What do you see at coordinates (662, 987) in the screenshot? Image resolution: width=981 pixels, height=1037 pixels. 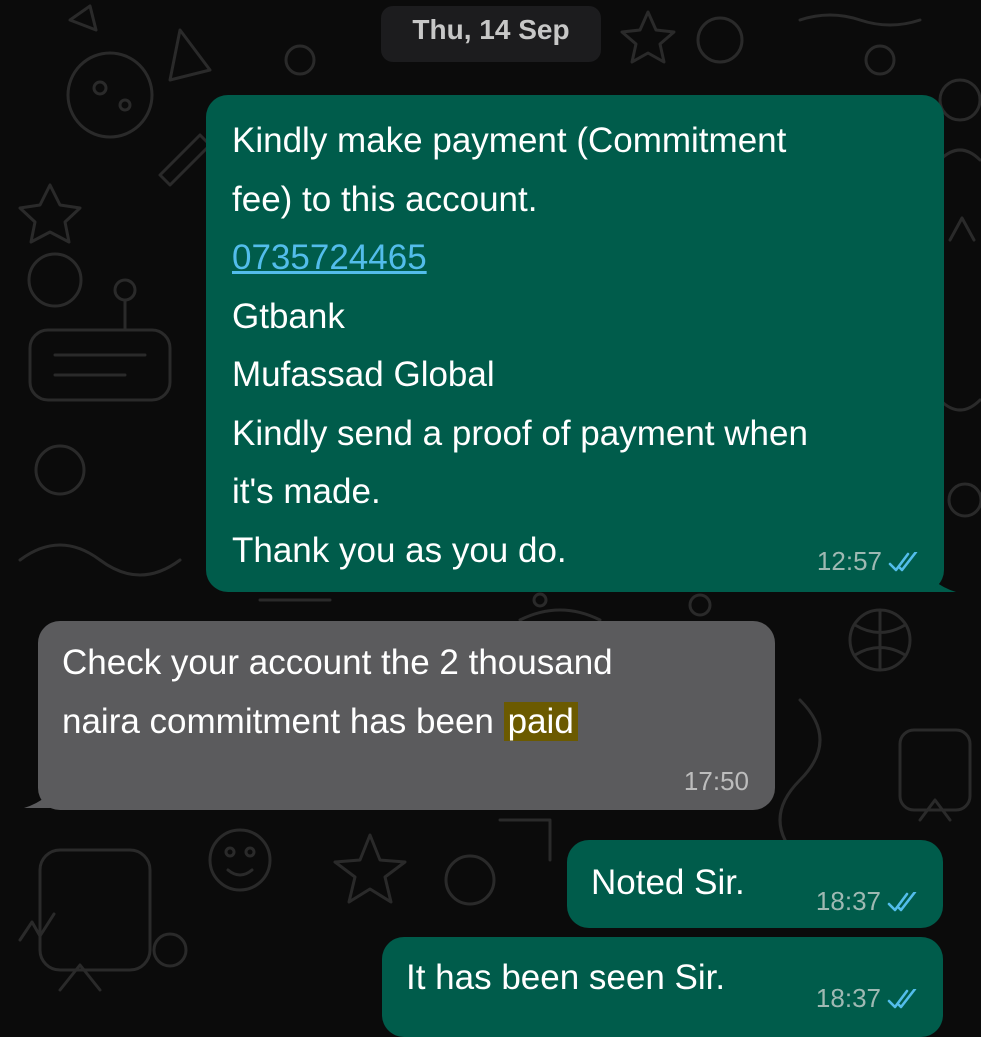 I see `message-outgoing-seen: It has been seen Sir. 18:37` at bounding box center [662, 987].